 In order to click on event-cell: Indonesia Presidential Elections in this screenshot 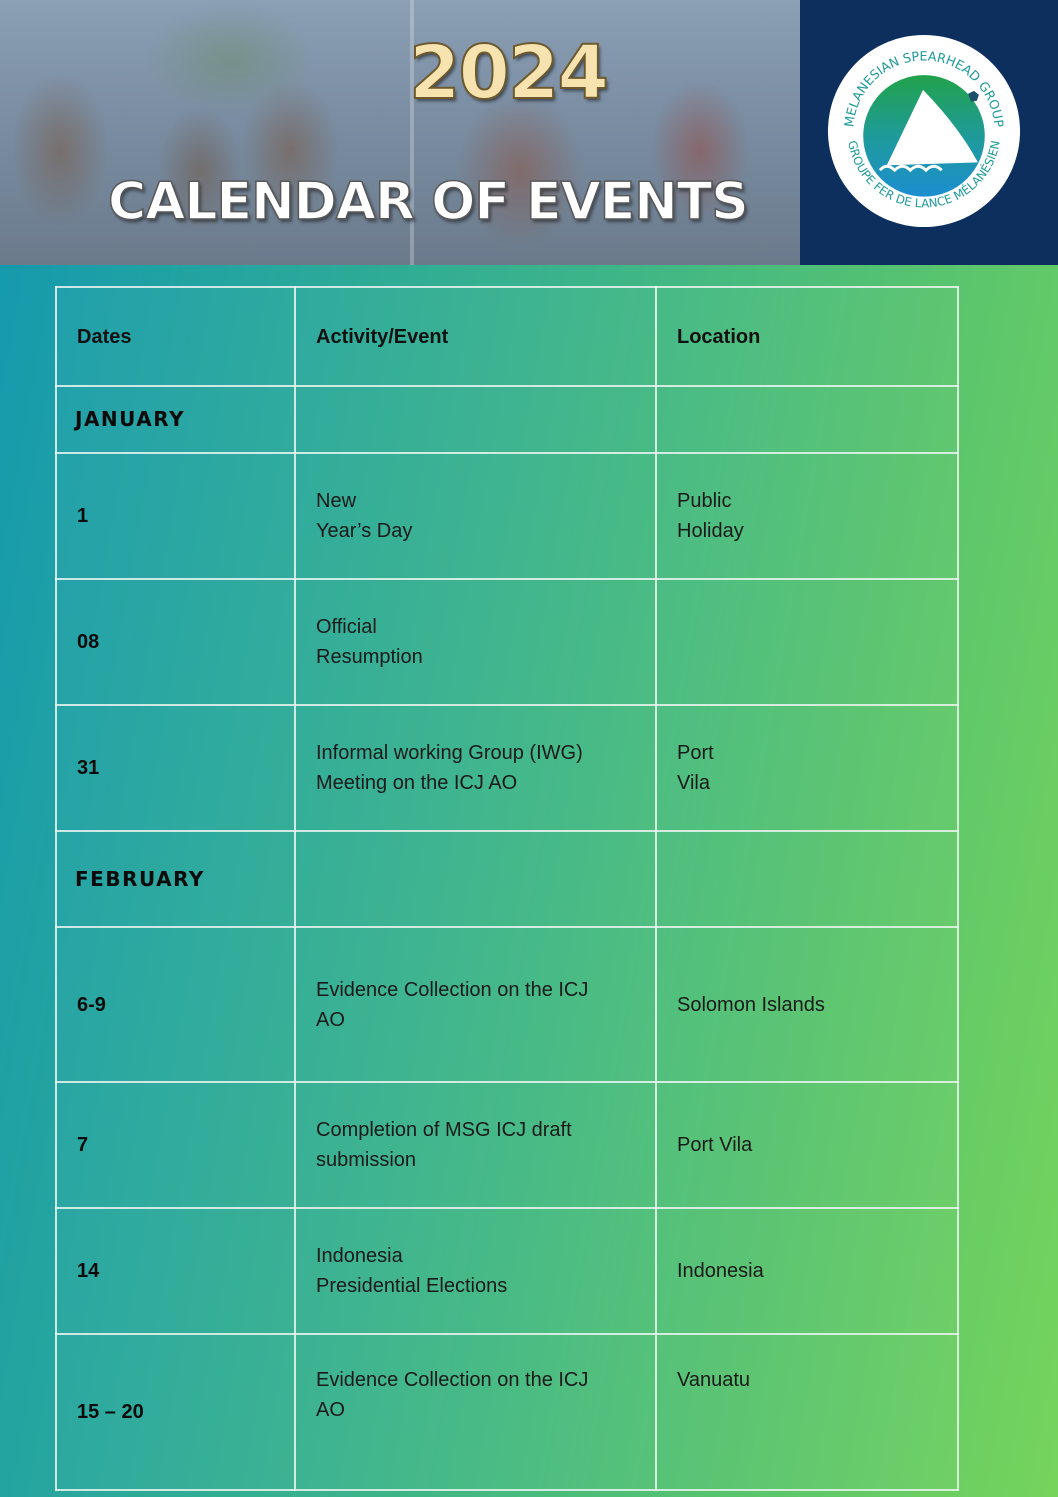, I will do `click(475, 1271)`.